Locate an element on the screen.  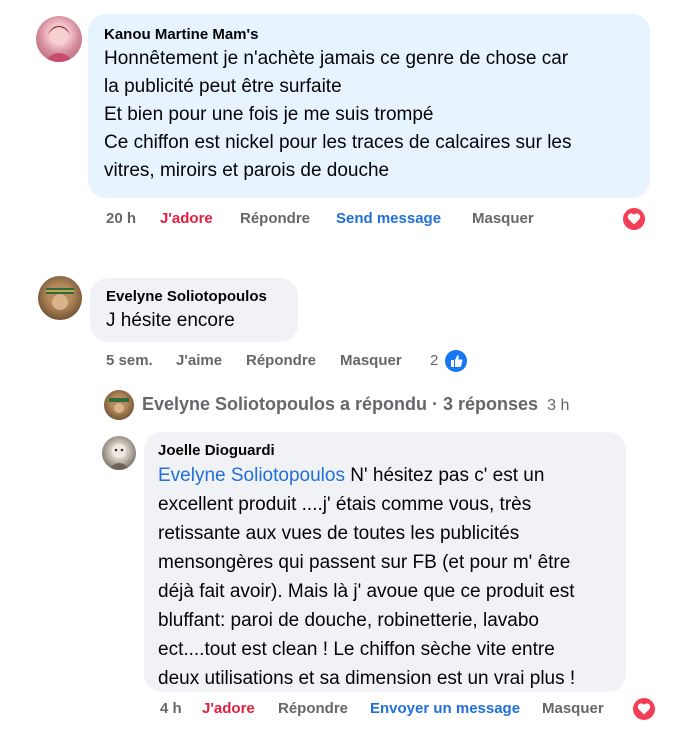
comment-bubble-evelyne: Evelyne Soliotopoulos J hésite encore is located at coordinates (194, 310).